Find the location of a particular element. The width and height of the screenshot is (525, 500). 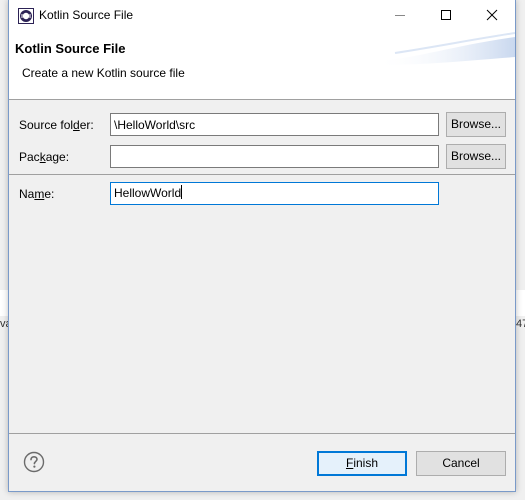

source-folder-label-start: Source fol is located at coordinates (46, 125).